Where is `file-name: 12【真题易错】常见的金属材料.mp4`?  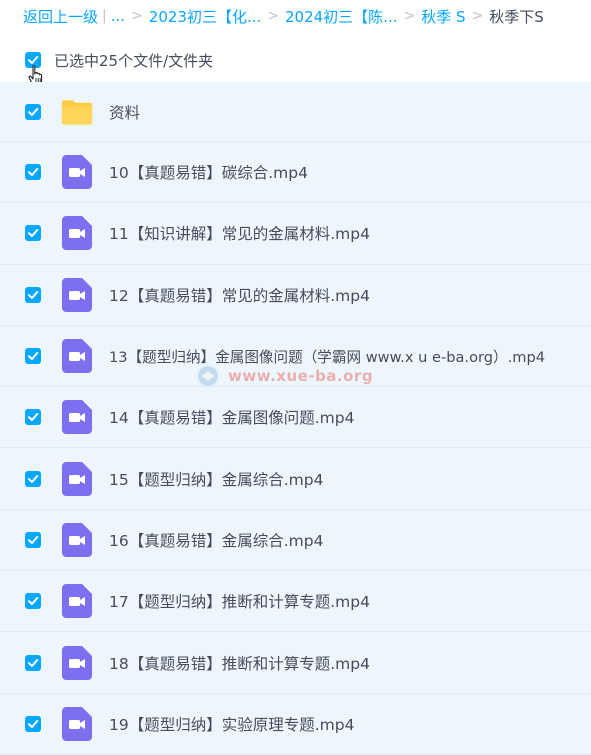
file-name: 12【真题易错】常见的金属材料.mp4 is located at coordinates (239, 295).